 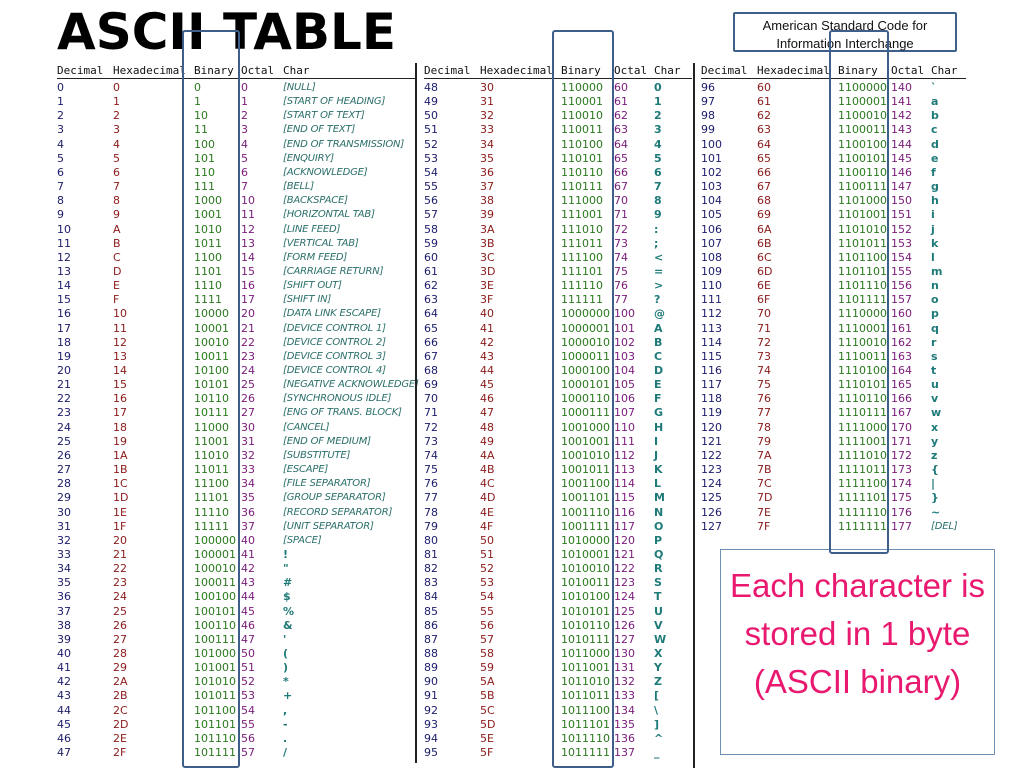 I want to click on char-cell: a, so click(x=935, y=102).